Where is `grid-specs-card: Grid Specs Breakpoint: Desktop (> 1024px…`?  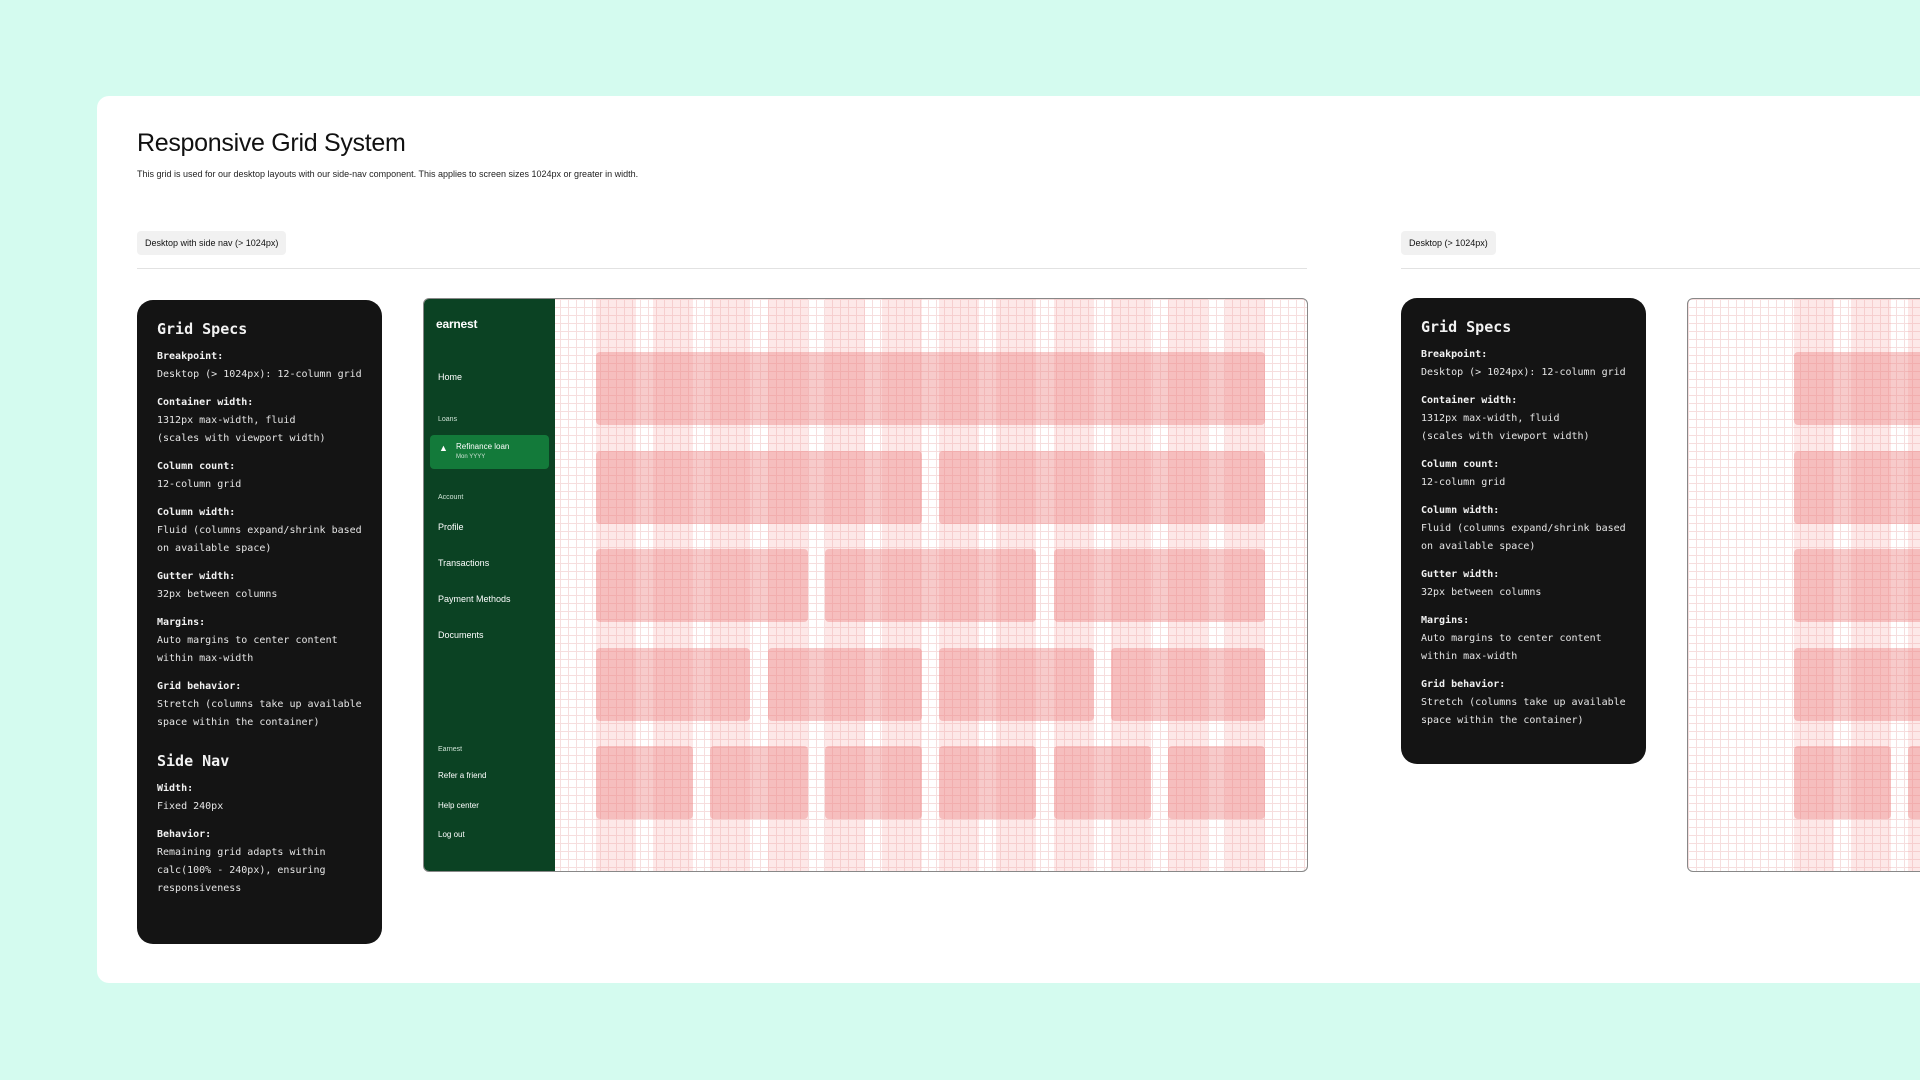 grid-specs-card: Grid Specs Breakpoint: Desktop (> 1024px… is located at coordinates (259, 622).